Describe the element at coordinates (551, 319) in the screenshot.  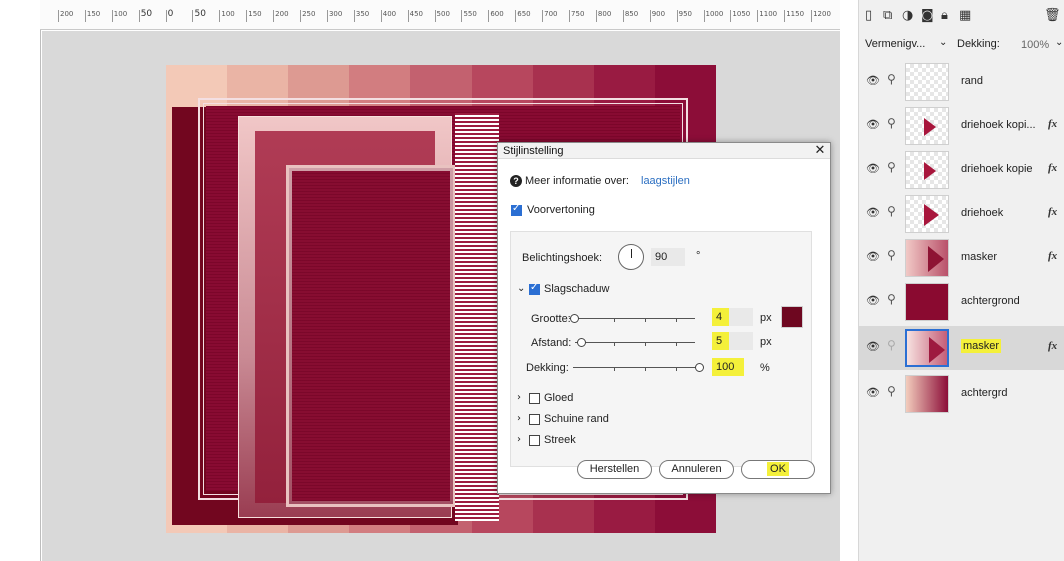
I see `size-label: Grootte:` at that location.